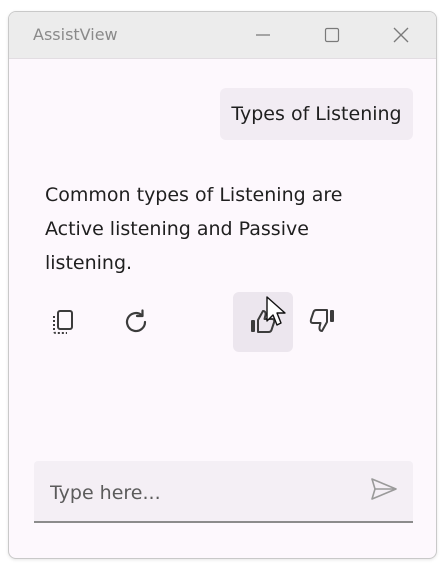  I want to click on dislike-button, so click(322, 320).